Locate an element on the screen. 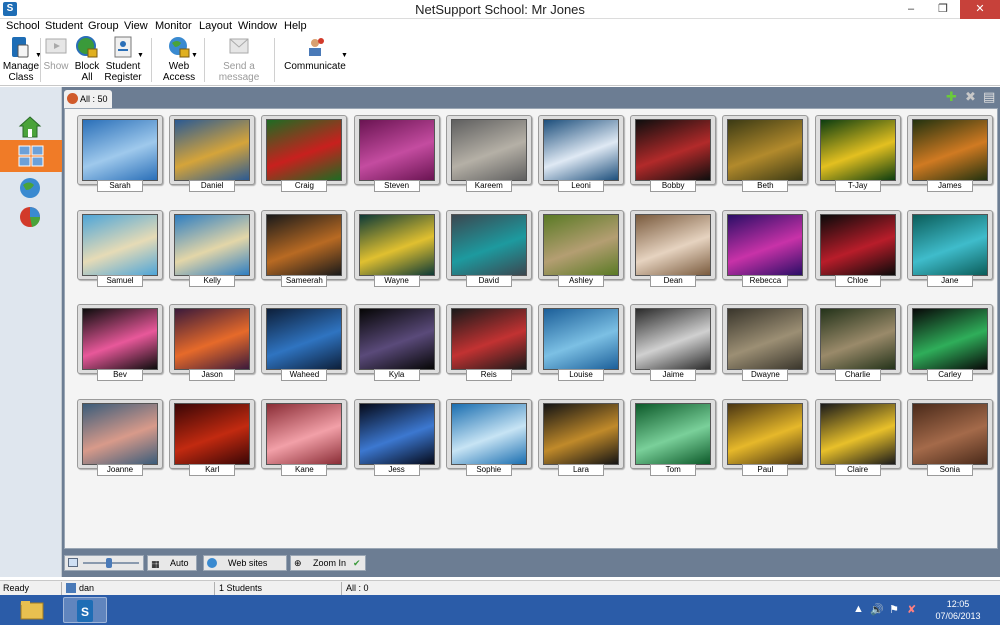 The height and width of the screenshot is (625, 1000). block-all-button: Block All is located at coordinates (87, 60).